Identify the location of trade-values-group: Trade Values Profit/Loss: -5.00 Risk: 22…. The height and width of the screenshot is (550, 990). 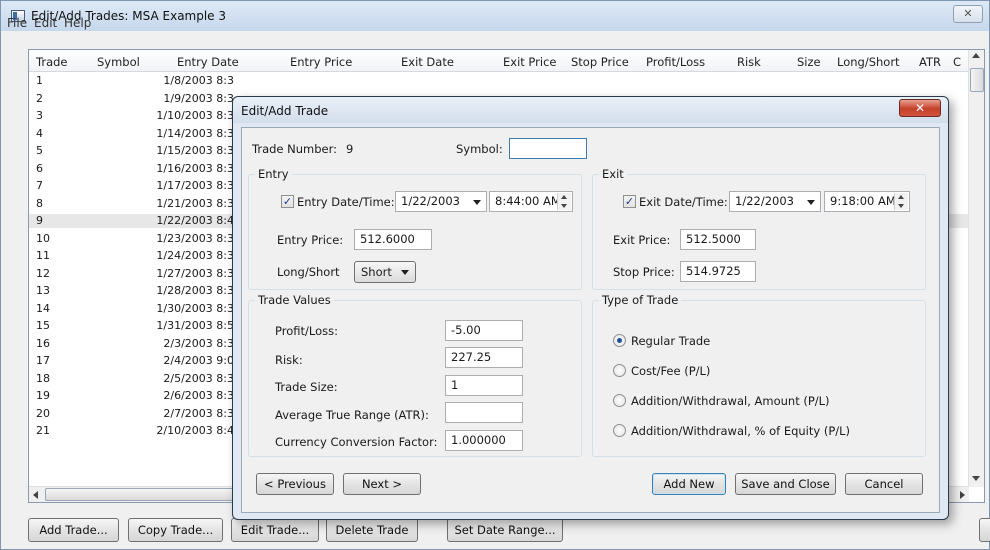
(415, 375).